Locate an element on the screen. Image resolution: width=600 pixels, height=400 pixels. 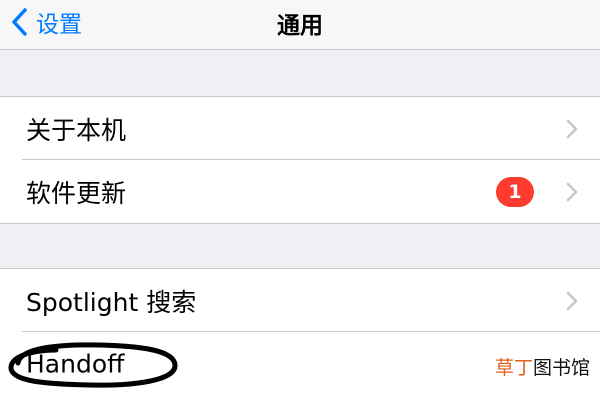
watermark: 草丁图书馆 is located at coordinates (542, 366).